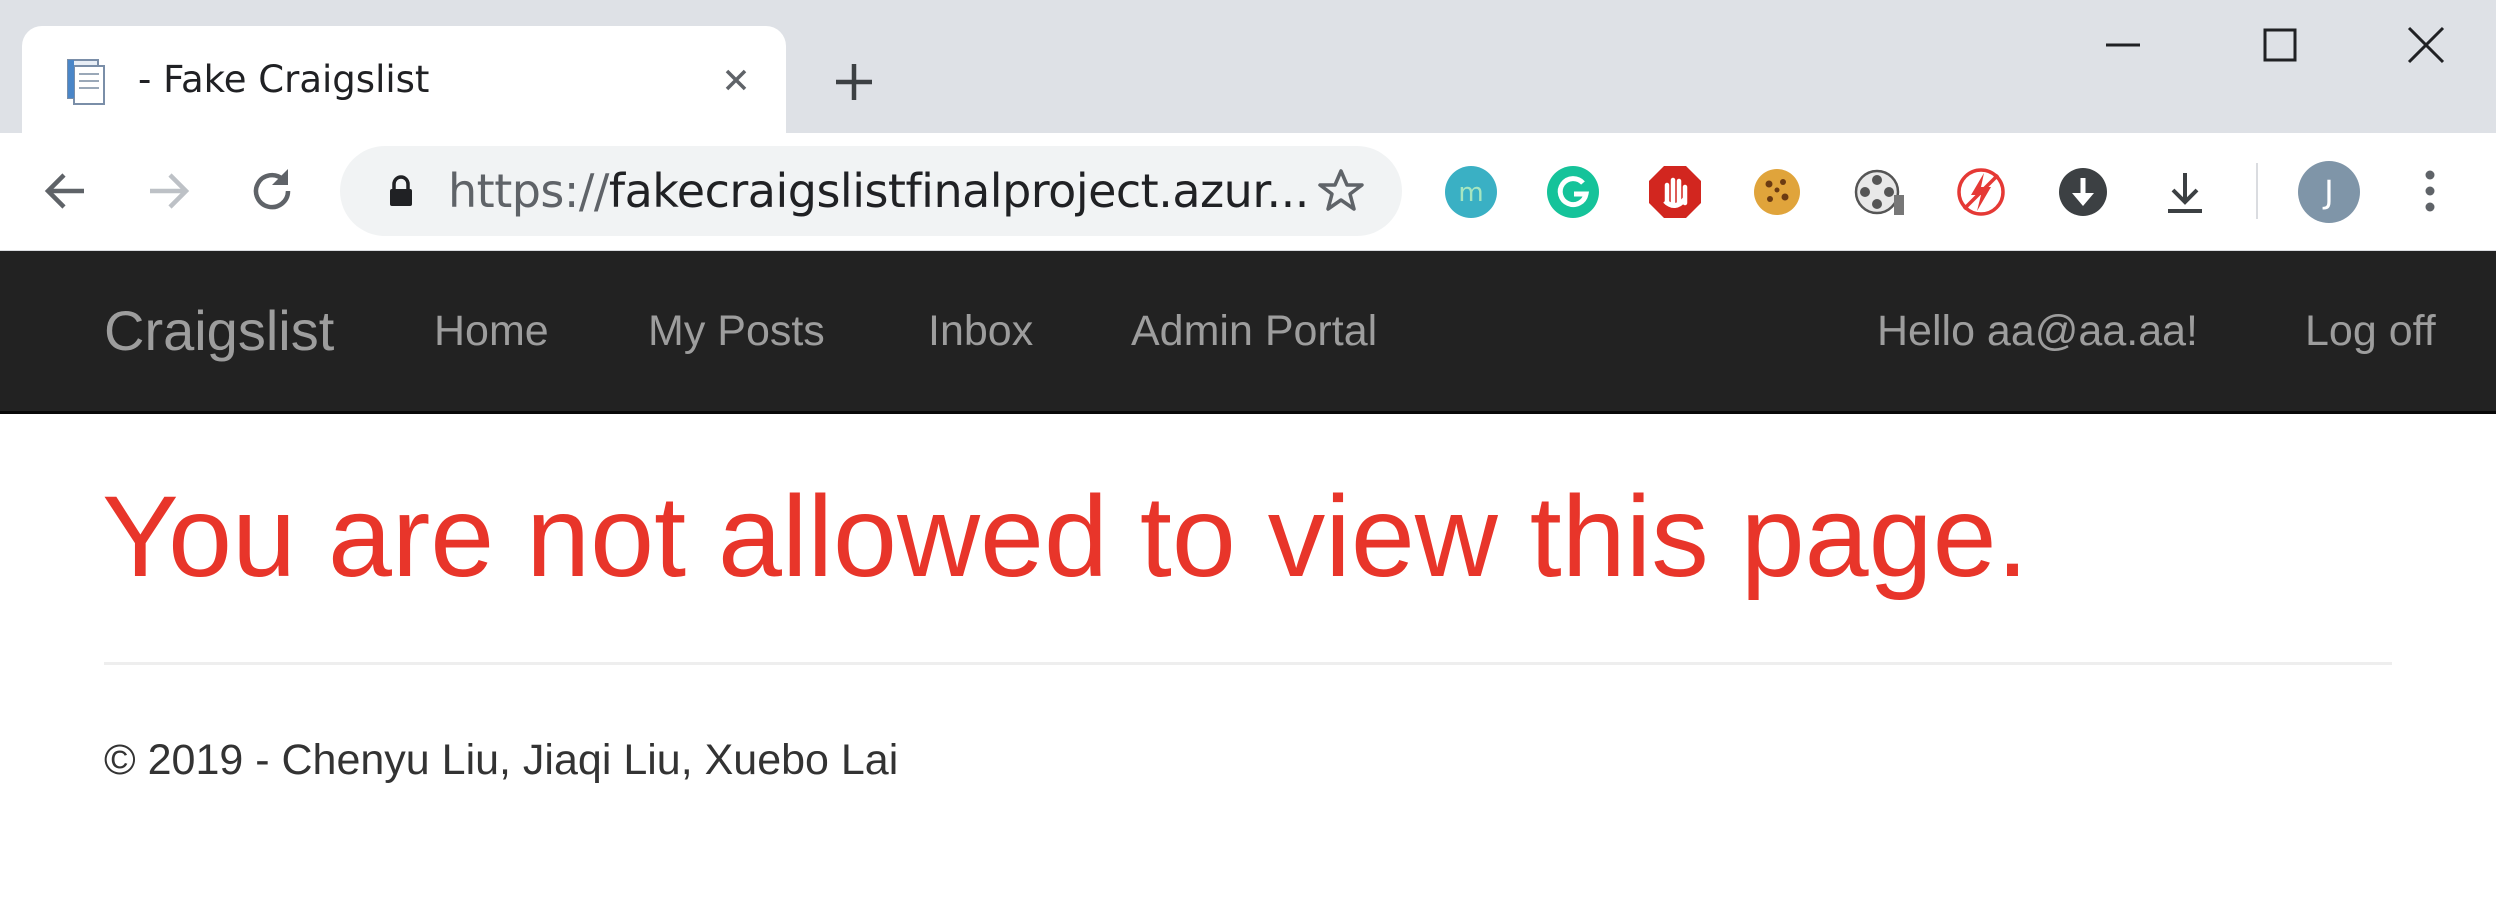 The width and height of the screenshot is (2496, 904). Describe the element at coordinates (736, 80) in the screenshot. I see `close-tab-icon` at that location.